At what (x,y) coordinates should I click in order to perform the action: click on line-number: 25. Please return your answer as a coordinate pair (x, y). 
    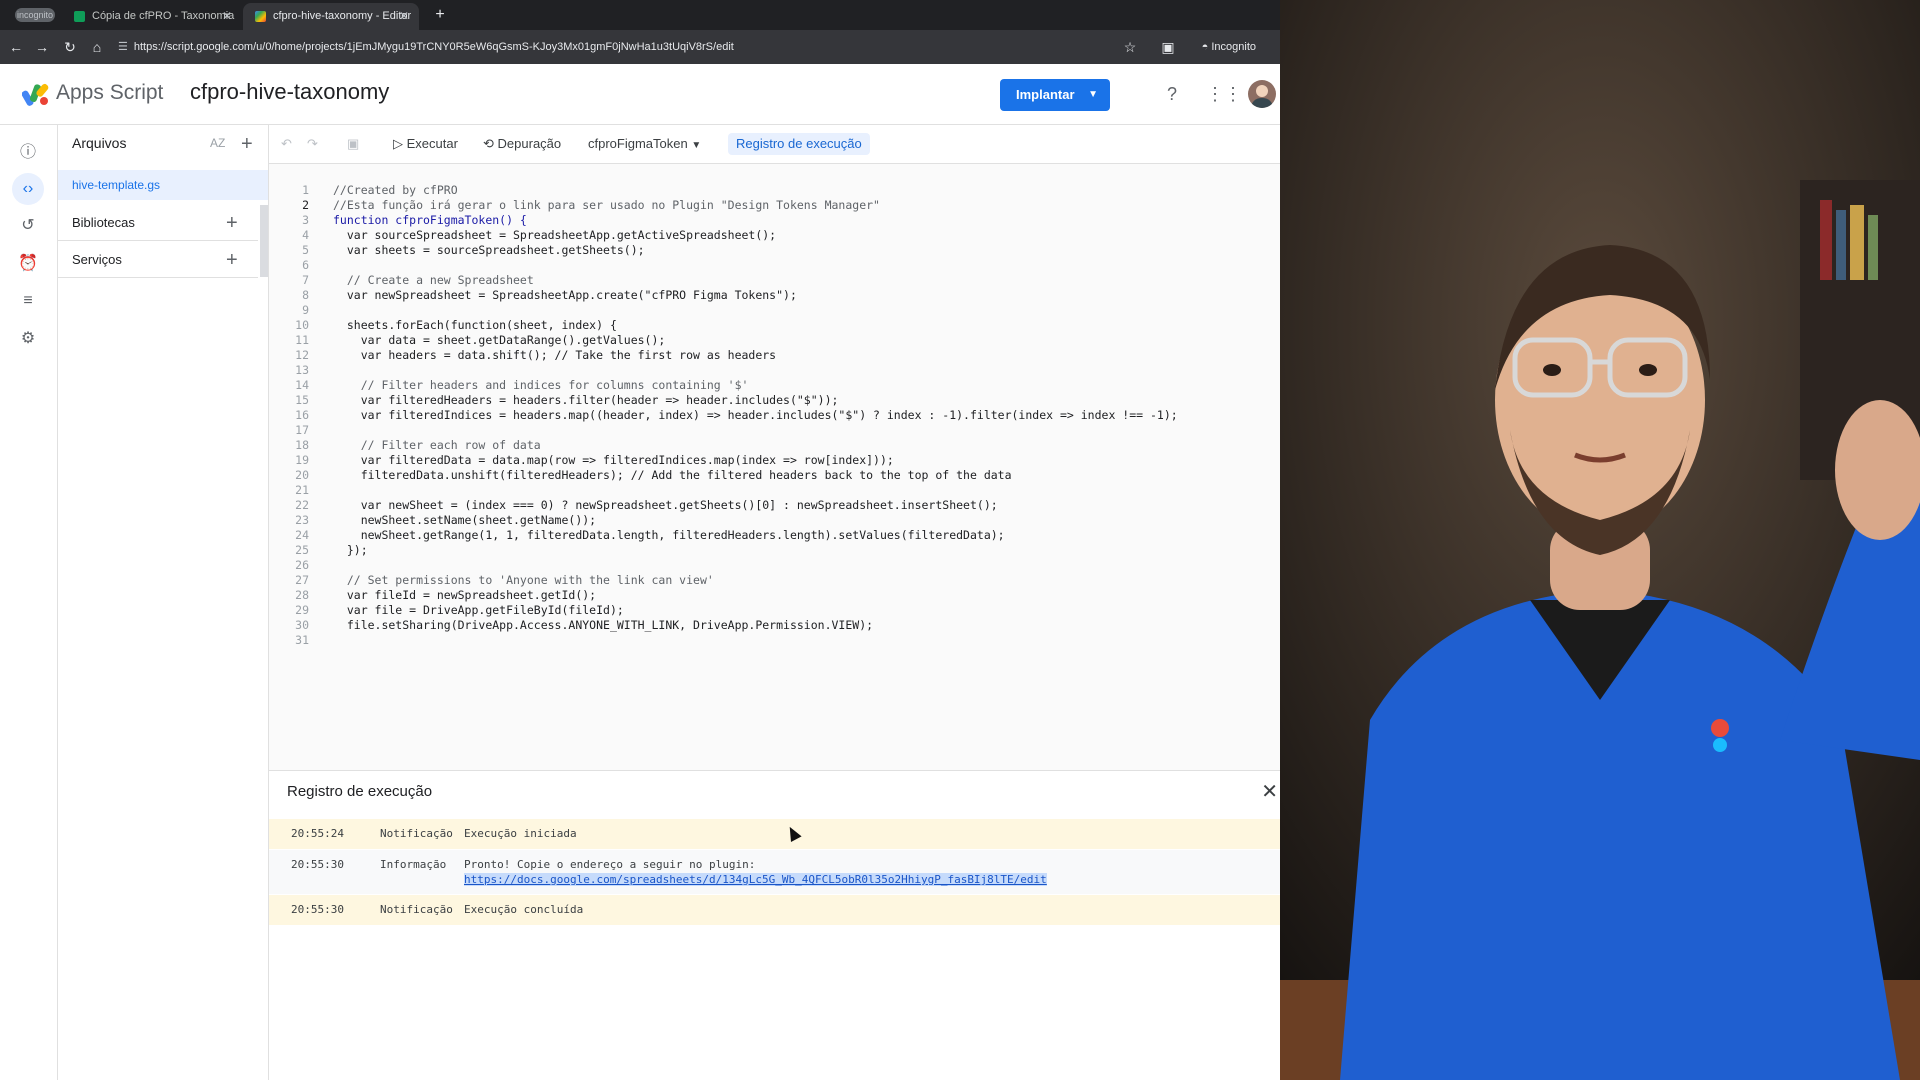
    Looking at the image, I should click on (302, 550).